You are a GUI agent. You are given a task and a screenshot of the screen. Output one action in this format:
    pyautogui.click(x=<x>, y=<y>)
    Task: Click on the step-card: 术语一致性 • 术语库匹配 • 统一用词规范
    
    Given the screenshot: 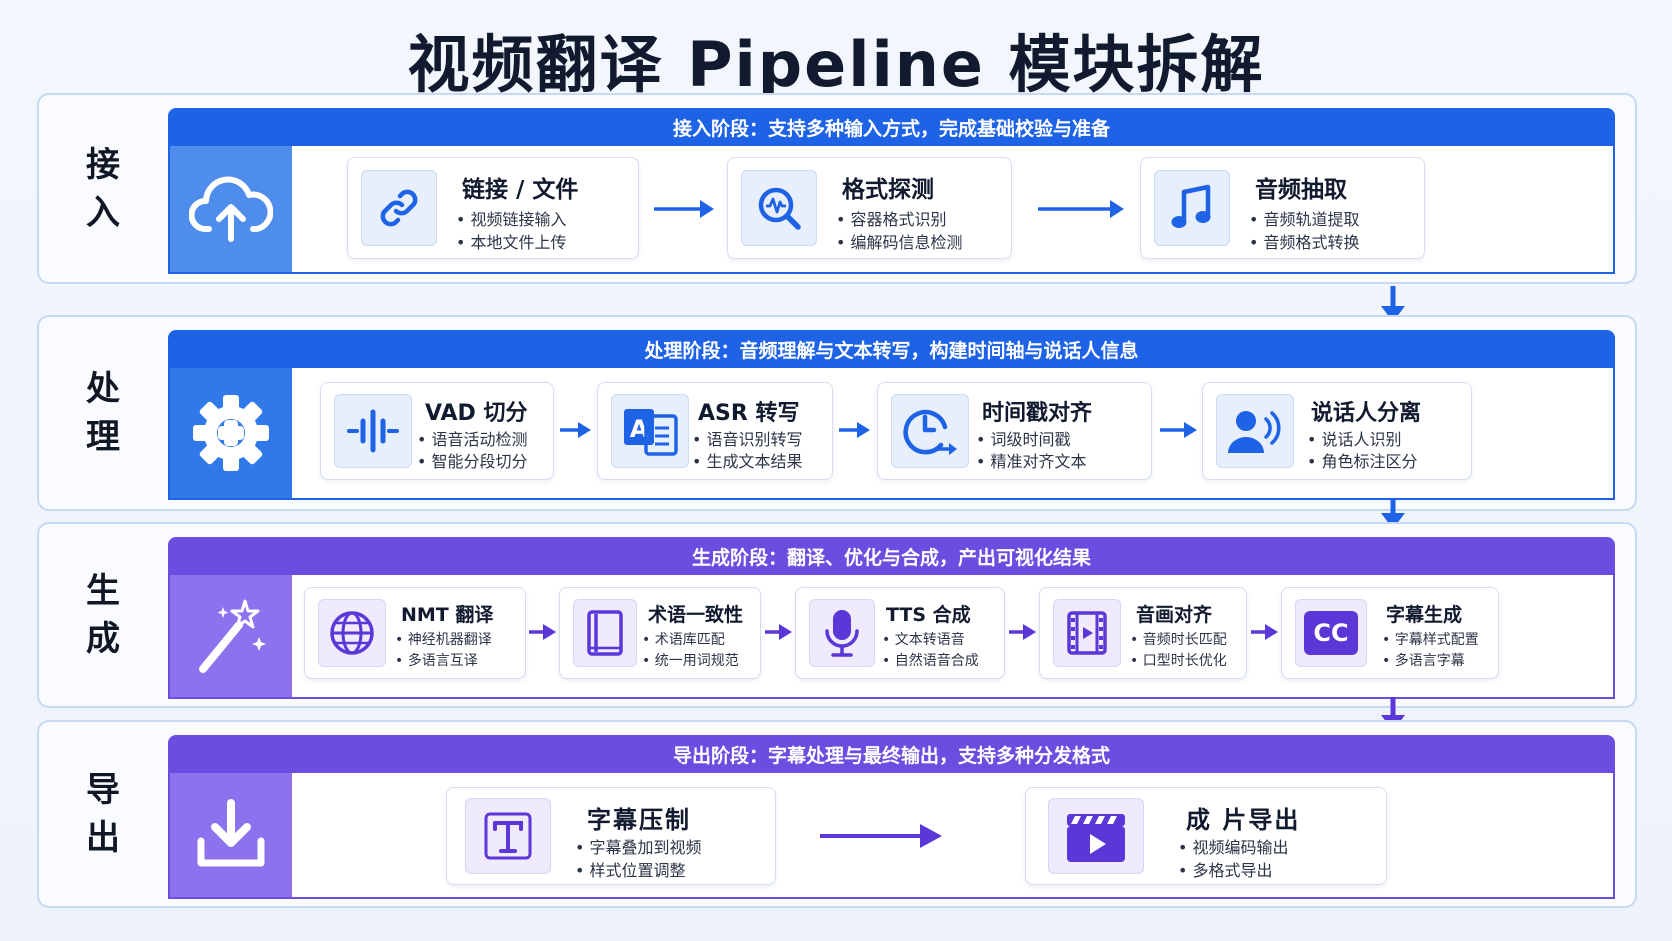 What is the action you would take?
    pyautogui.click(x=660, y=633)
    